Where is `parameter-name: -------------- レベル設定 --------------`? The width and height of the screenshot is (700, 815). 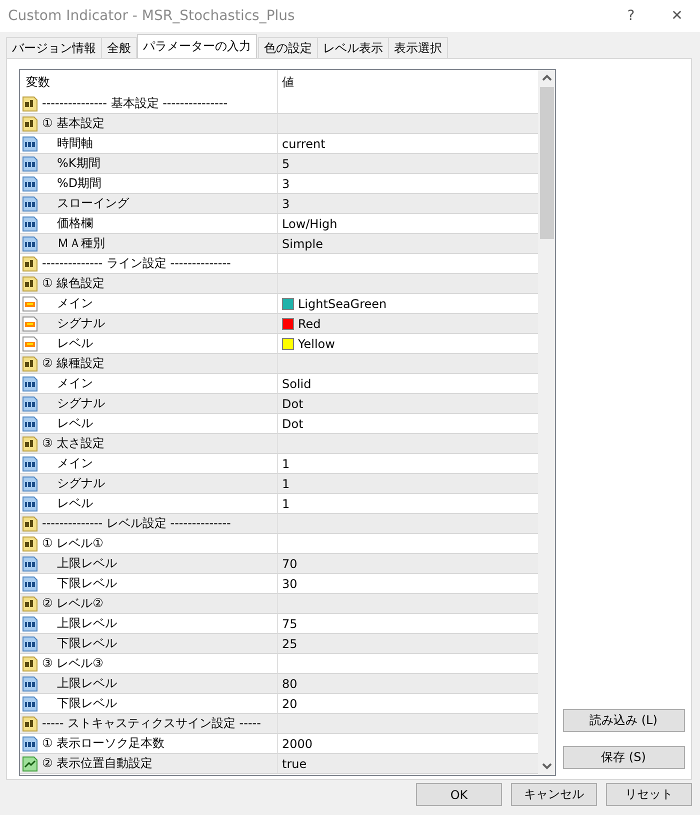 parameter-name: -------------- レベル設定 -------------- is located at coordinates (136, 523).